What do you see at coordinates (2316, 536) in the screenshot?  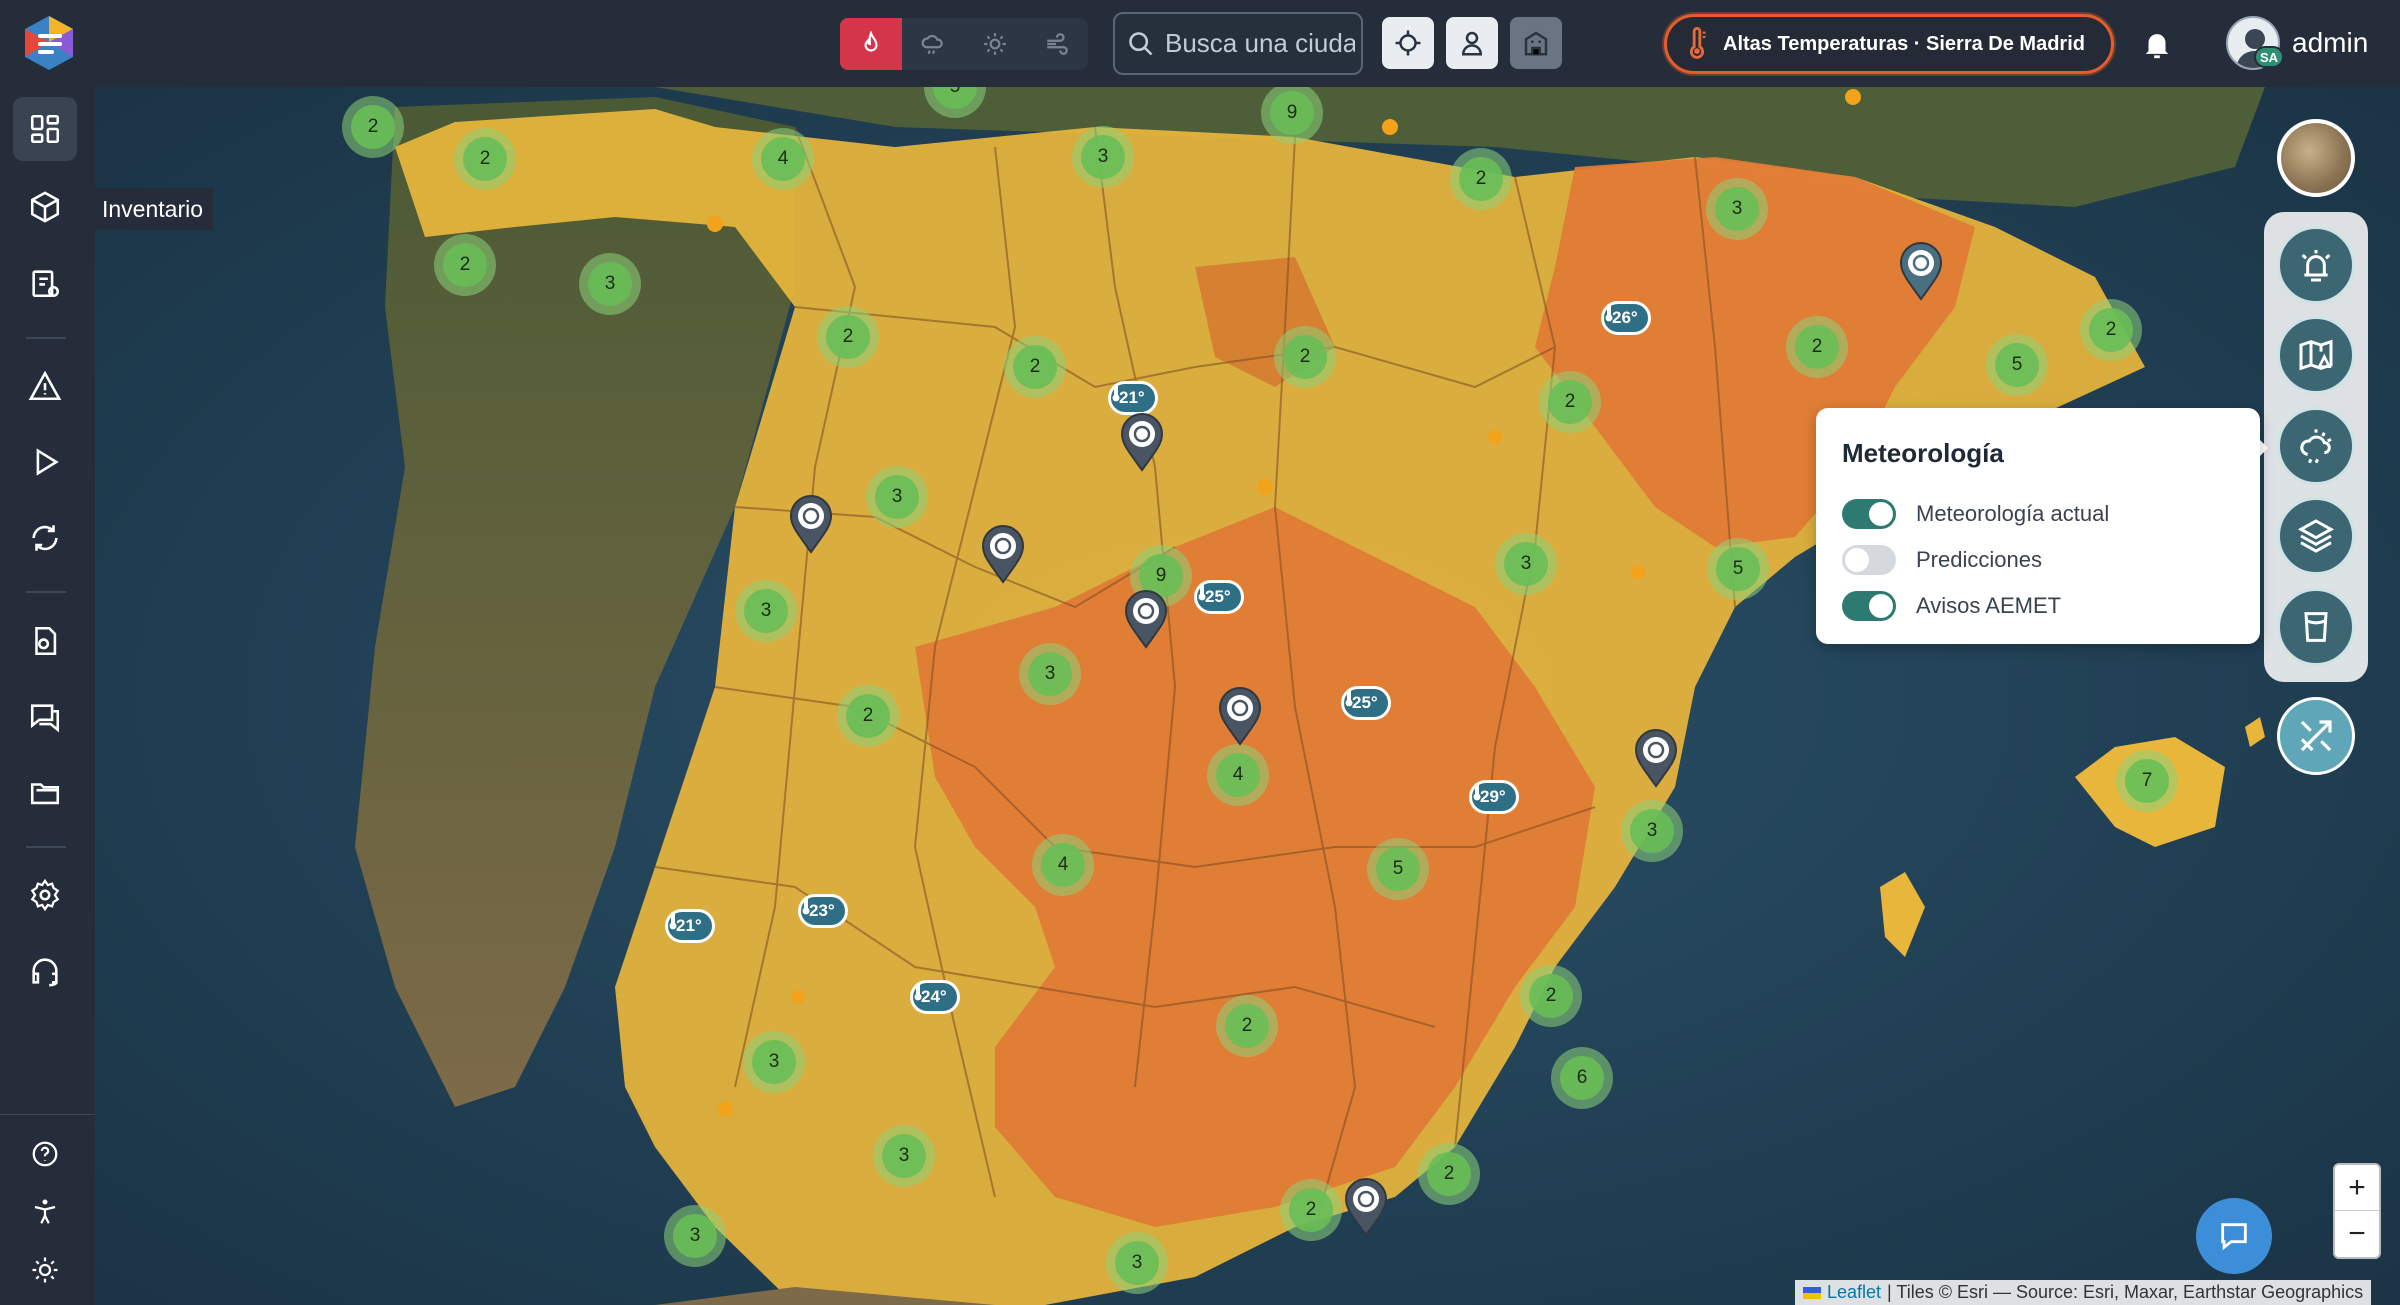 I see `layers-button` at bounding box center [2316, 536].